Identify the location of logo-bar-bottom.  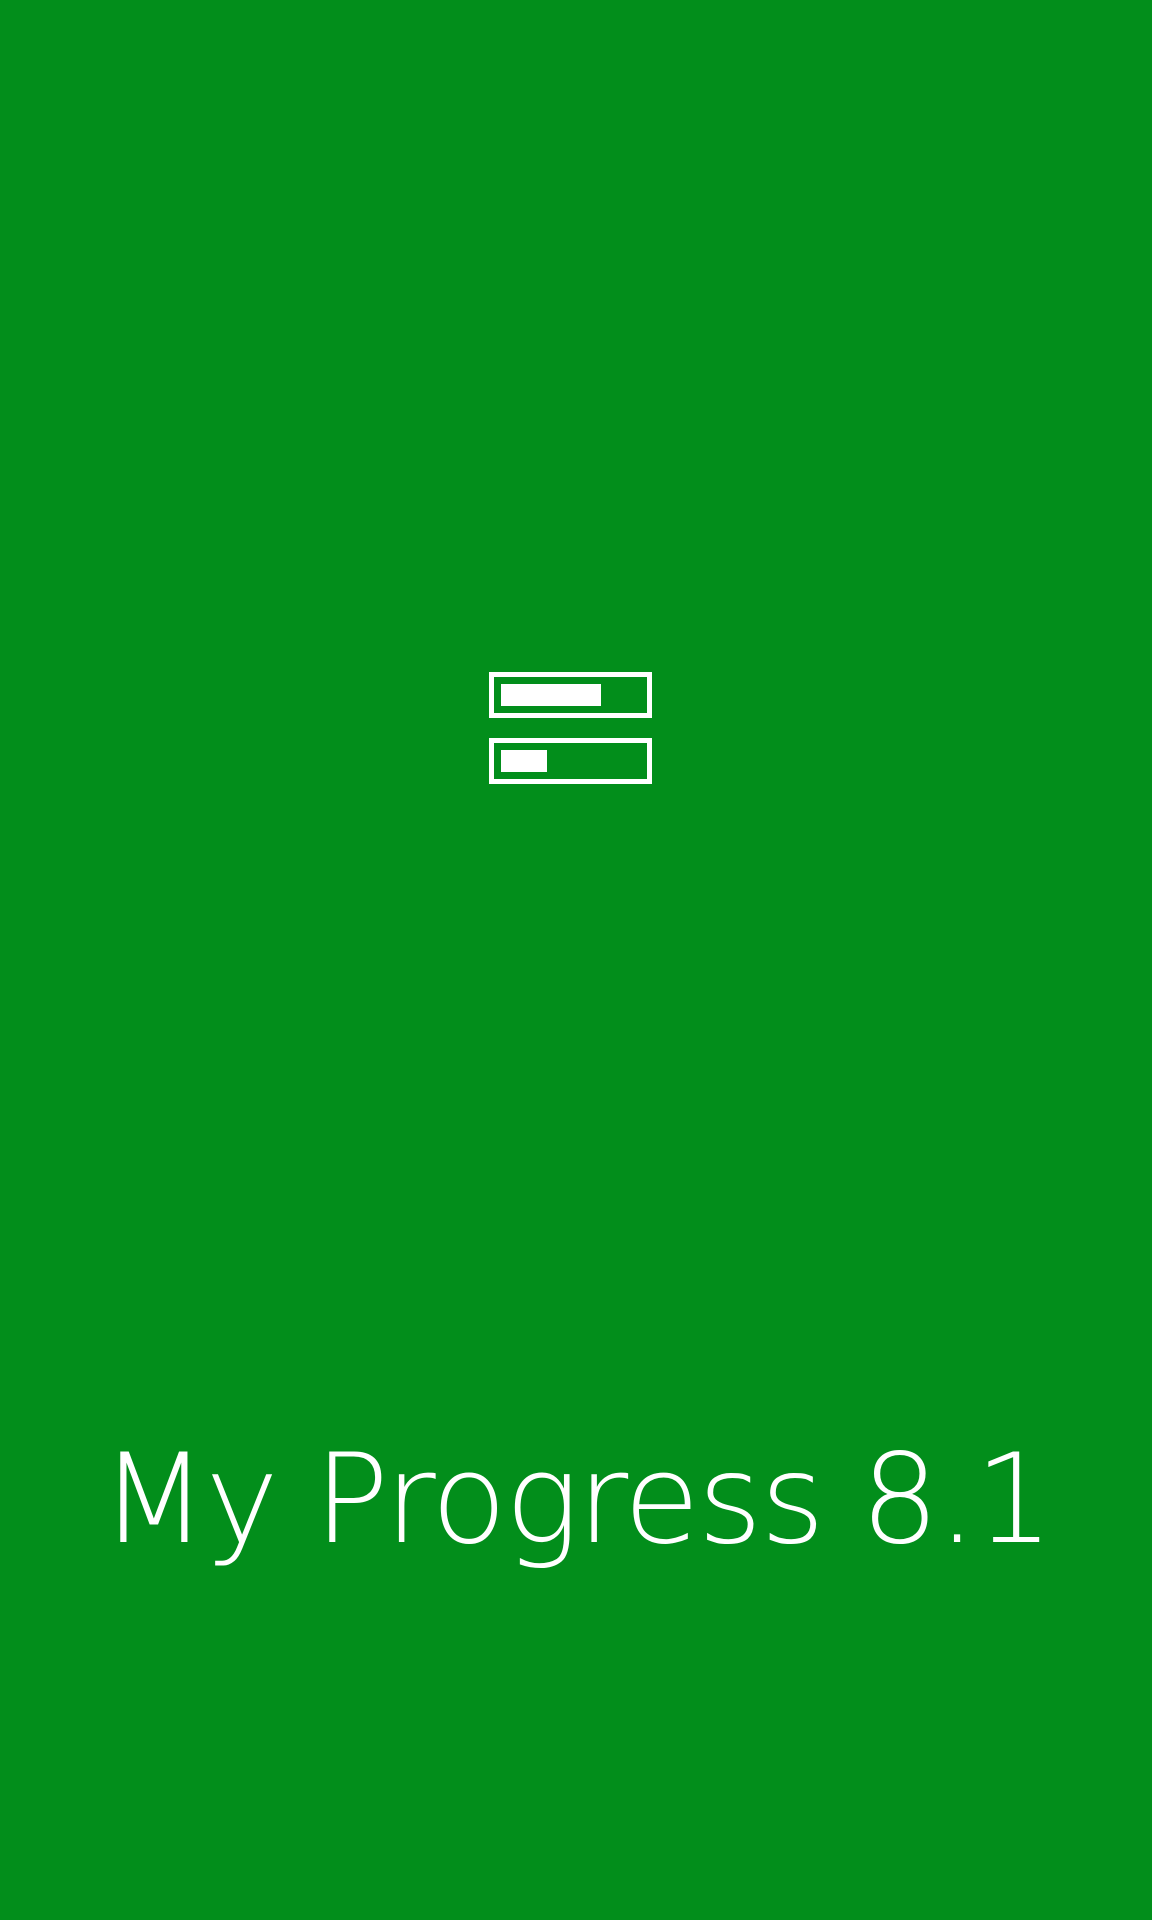
(570, 761).